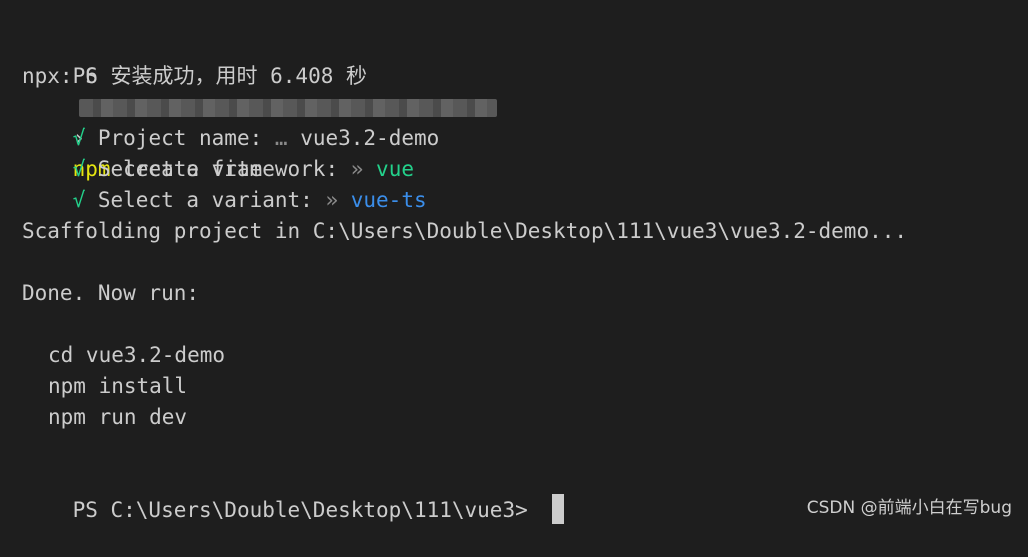 The image size is (1028, 557). Describe the element at coordinates (382, 200) in the screenshot. I see `variant-value: vue-ts` at that location.